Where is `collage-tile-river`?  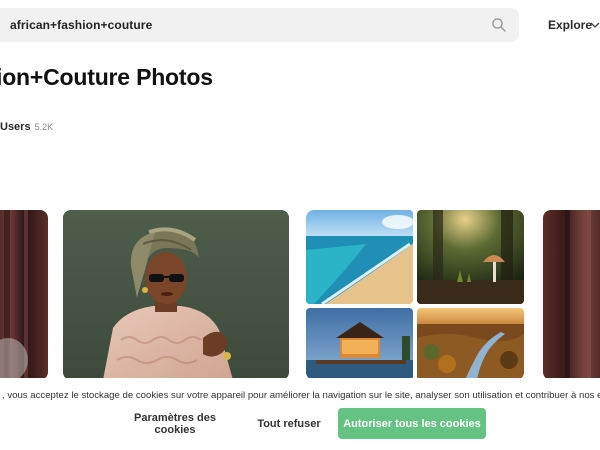
collage-tile-river is located at coordinates (470, 344).